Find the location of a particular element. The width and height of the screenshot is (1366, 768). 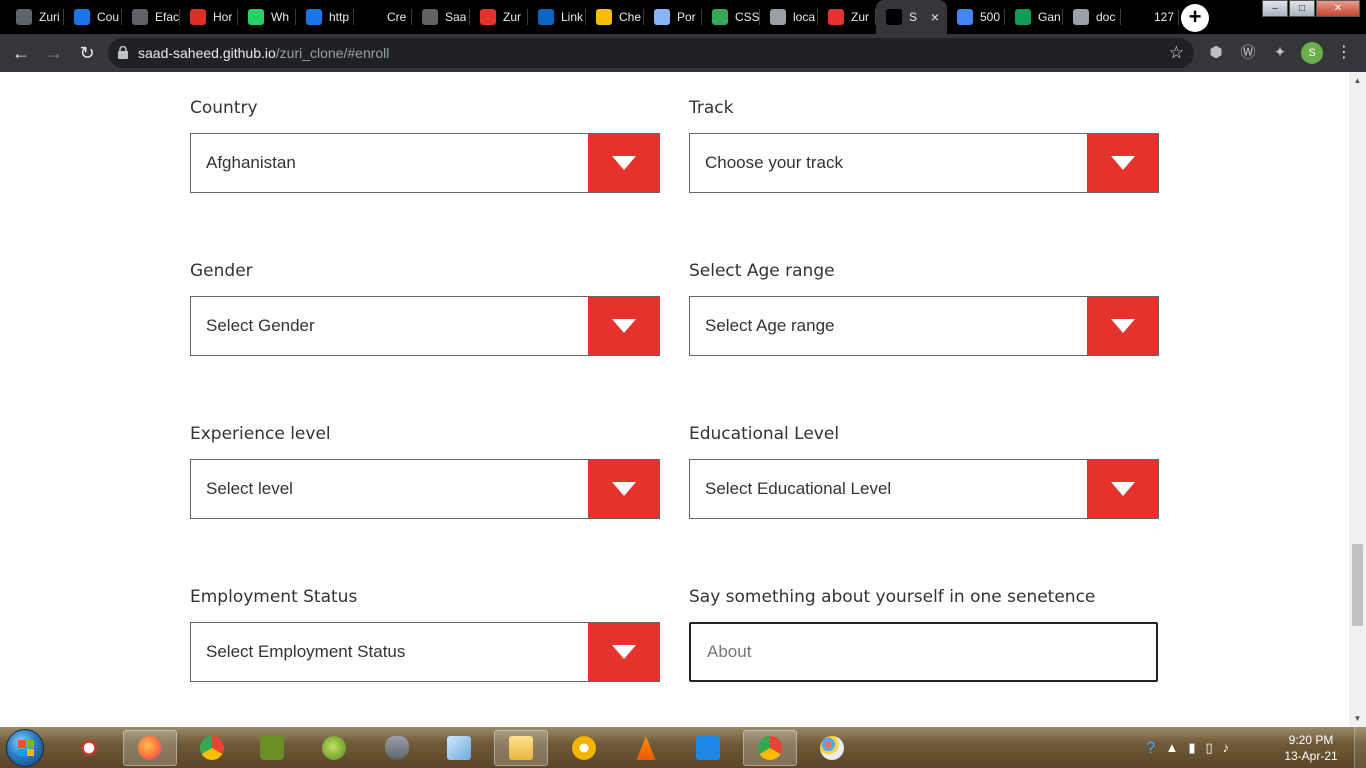

forward-icon: → is located at coordinates (54, 53).